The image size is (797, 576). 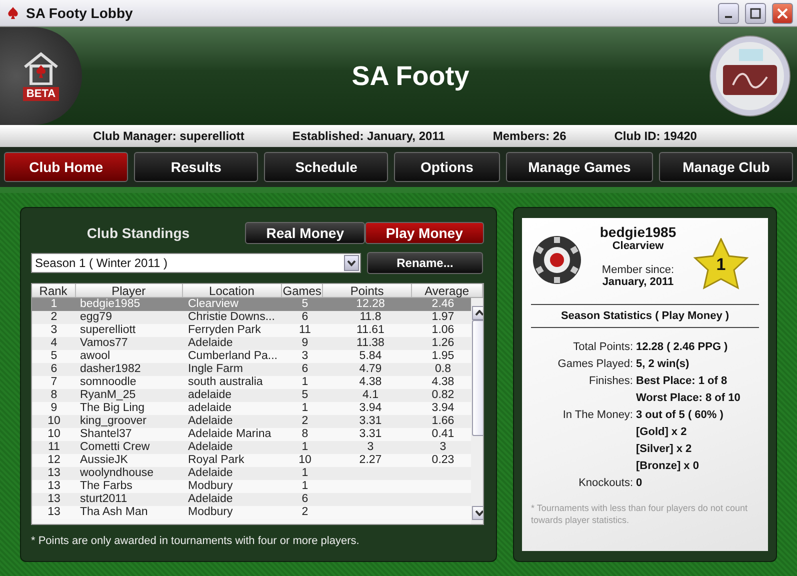 I want to click on stat-label: Knockouts:, so click(x=605, y=483).